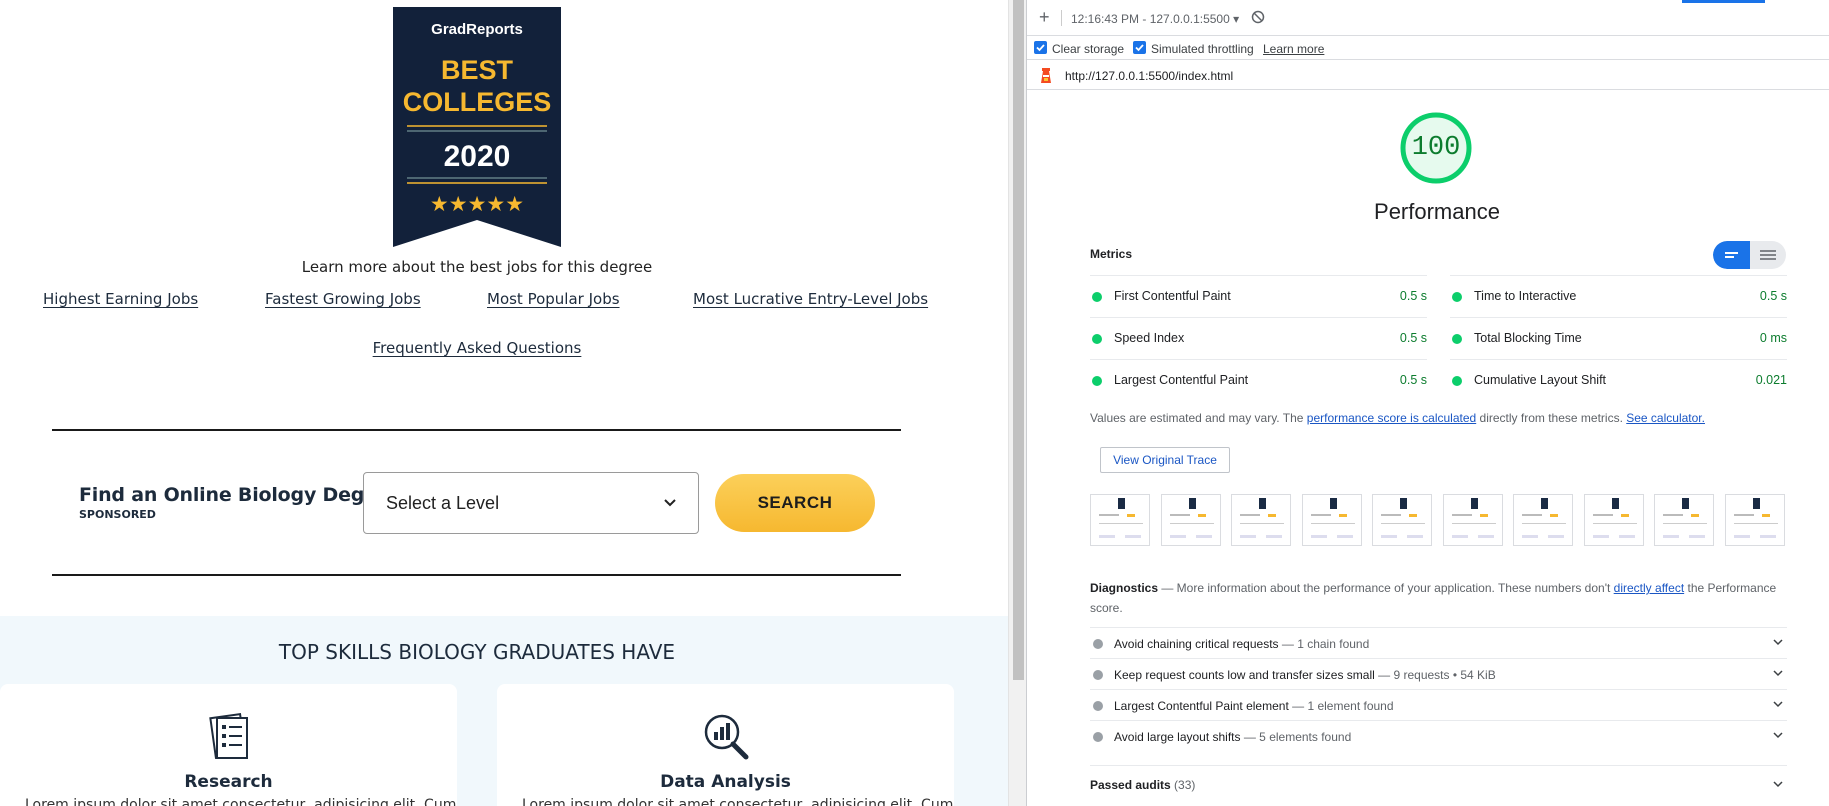  What do you see at coordinates (243, 495) in the screenshot?
I see `find-degree-label: Find an Online Biology Degree:` at bounding box center [243, 495].